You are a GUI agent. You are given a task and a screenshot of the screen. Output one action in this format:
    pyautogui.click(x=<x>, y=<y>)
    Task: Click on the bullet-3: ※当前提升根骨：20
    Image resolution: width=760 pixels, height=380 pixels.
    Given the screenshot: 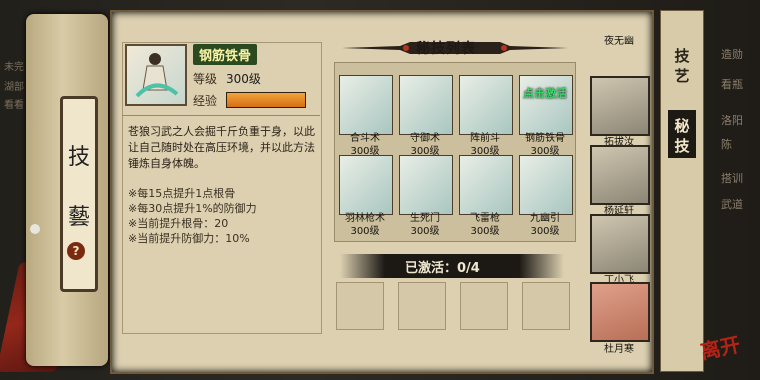 What is the action you would take?
    pyautogui.click(x=178, y=223)
    